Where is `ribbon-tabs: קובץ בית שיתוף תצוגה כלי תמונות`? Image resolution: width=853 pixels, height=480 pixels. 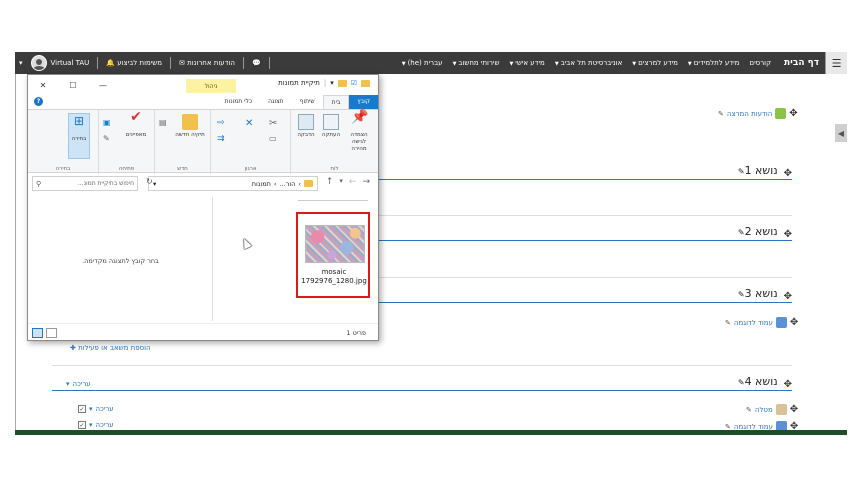
ribbon-tabs: קובץ בית שיתוף תצוגה כלי תמונות is located at coordinates (203, 102).